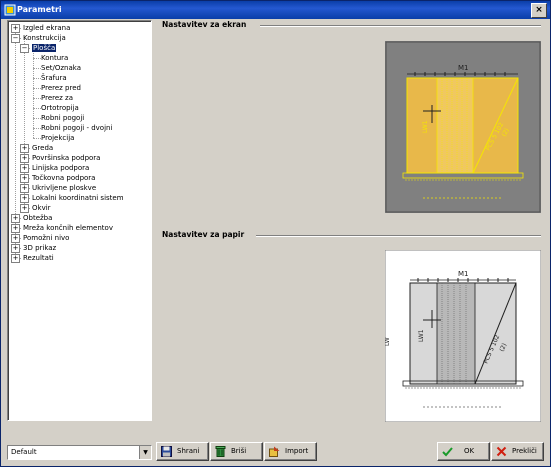 The height and width of the screenshot is (467, 551). What do you see at coordinates (220, 451) in the screenshot?
I see `trash-can-icon` at bounding box center [220, 451].